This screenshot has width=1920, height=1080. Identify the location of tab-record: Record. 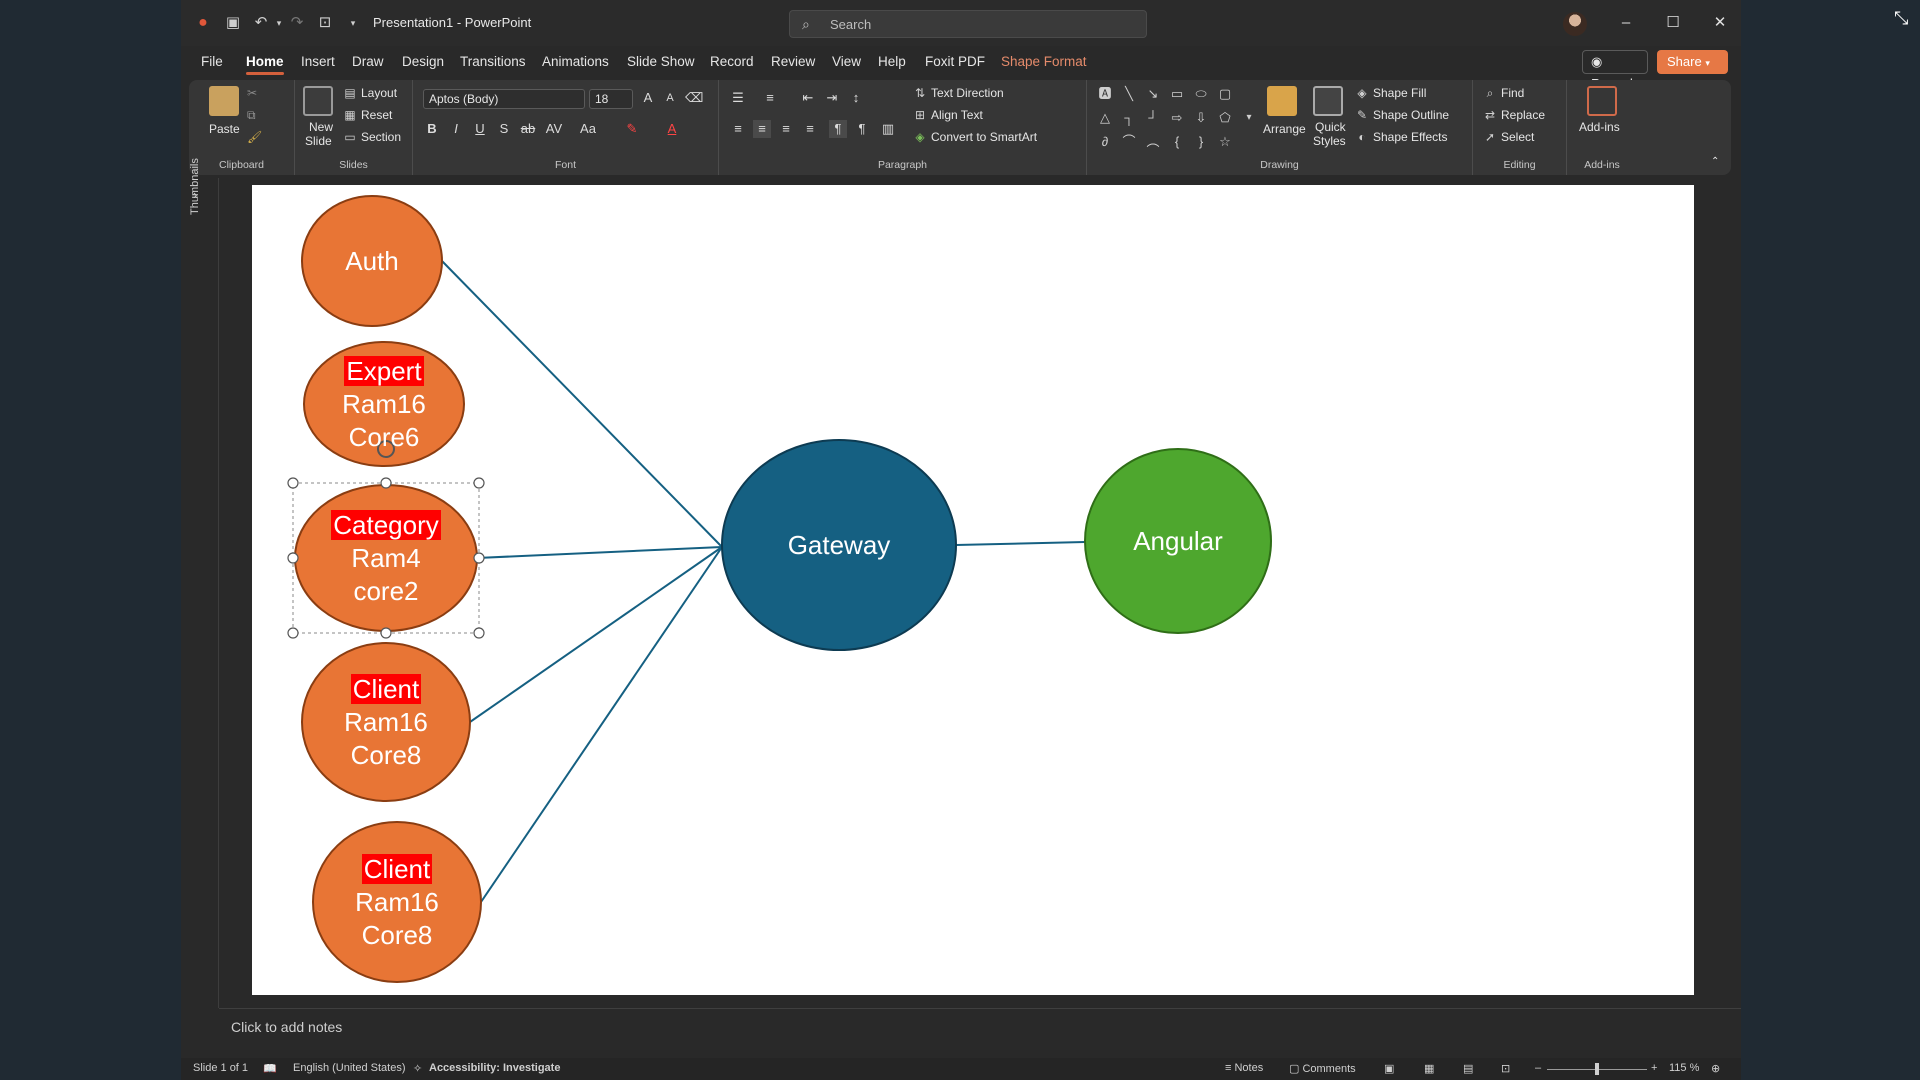
(732, 61).